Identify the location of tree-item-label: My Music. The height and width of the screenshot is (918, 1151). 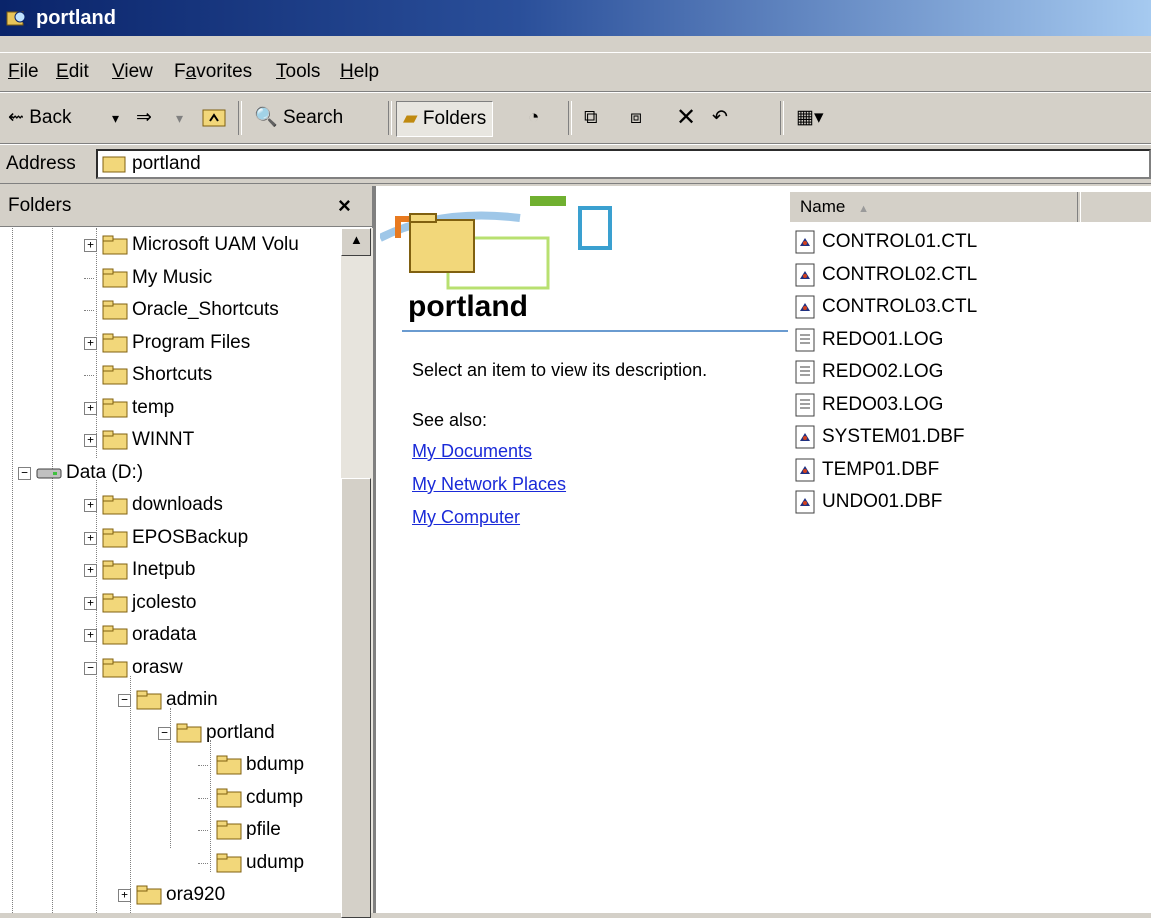
(172, 277).